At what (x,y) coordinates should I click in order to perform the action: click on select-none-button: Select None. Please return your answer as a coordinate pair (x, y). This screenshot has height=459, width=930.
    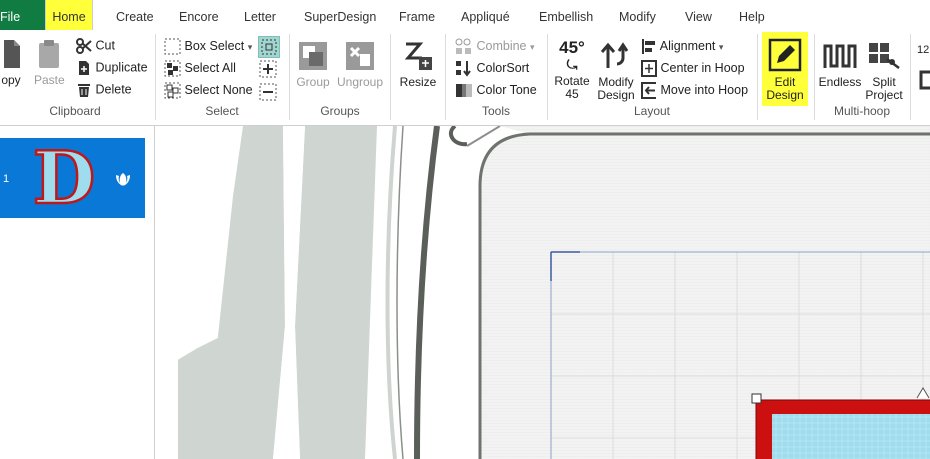
    Looking at the image, I should click on (208, 90).